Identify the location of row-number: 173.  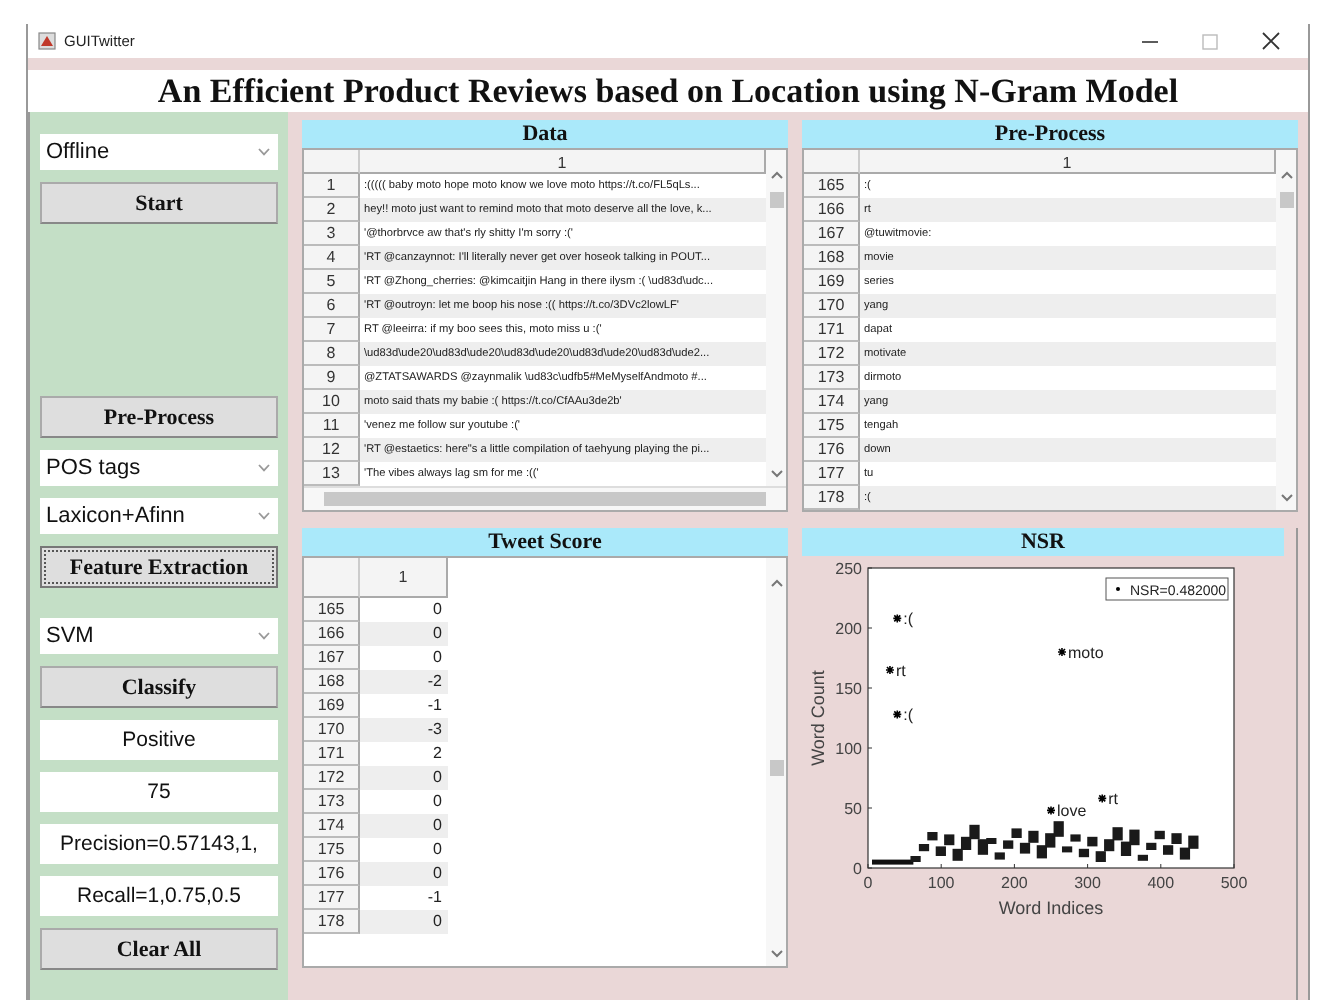
(332, 802).